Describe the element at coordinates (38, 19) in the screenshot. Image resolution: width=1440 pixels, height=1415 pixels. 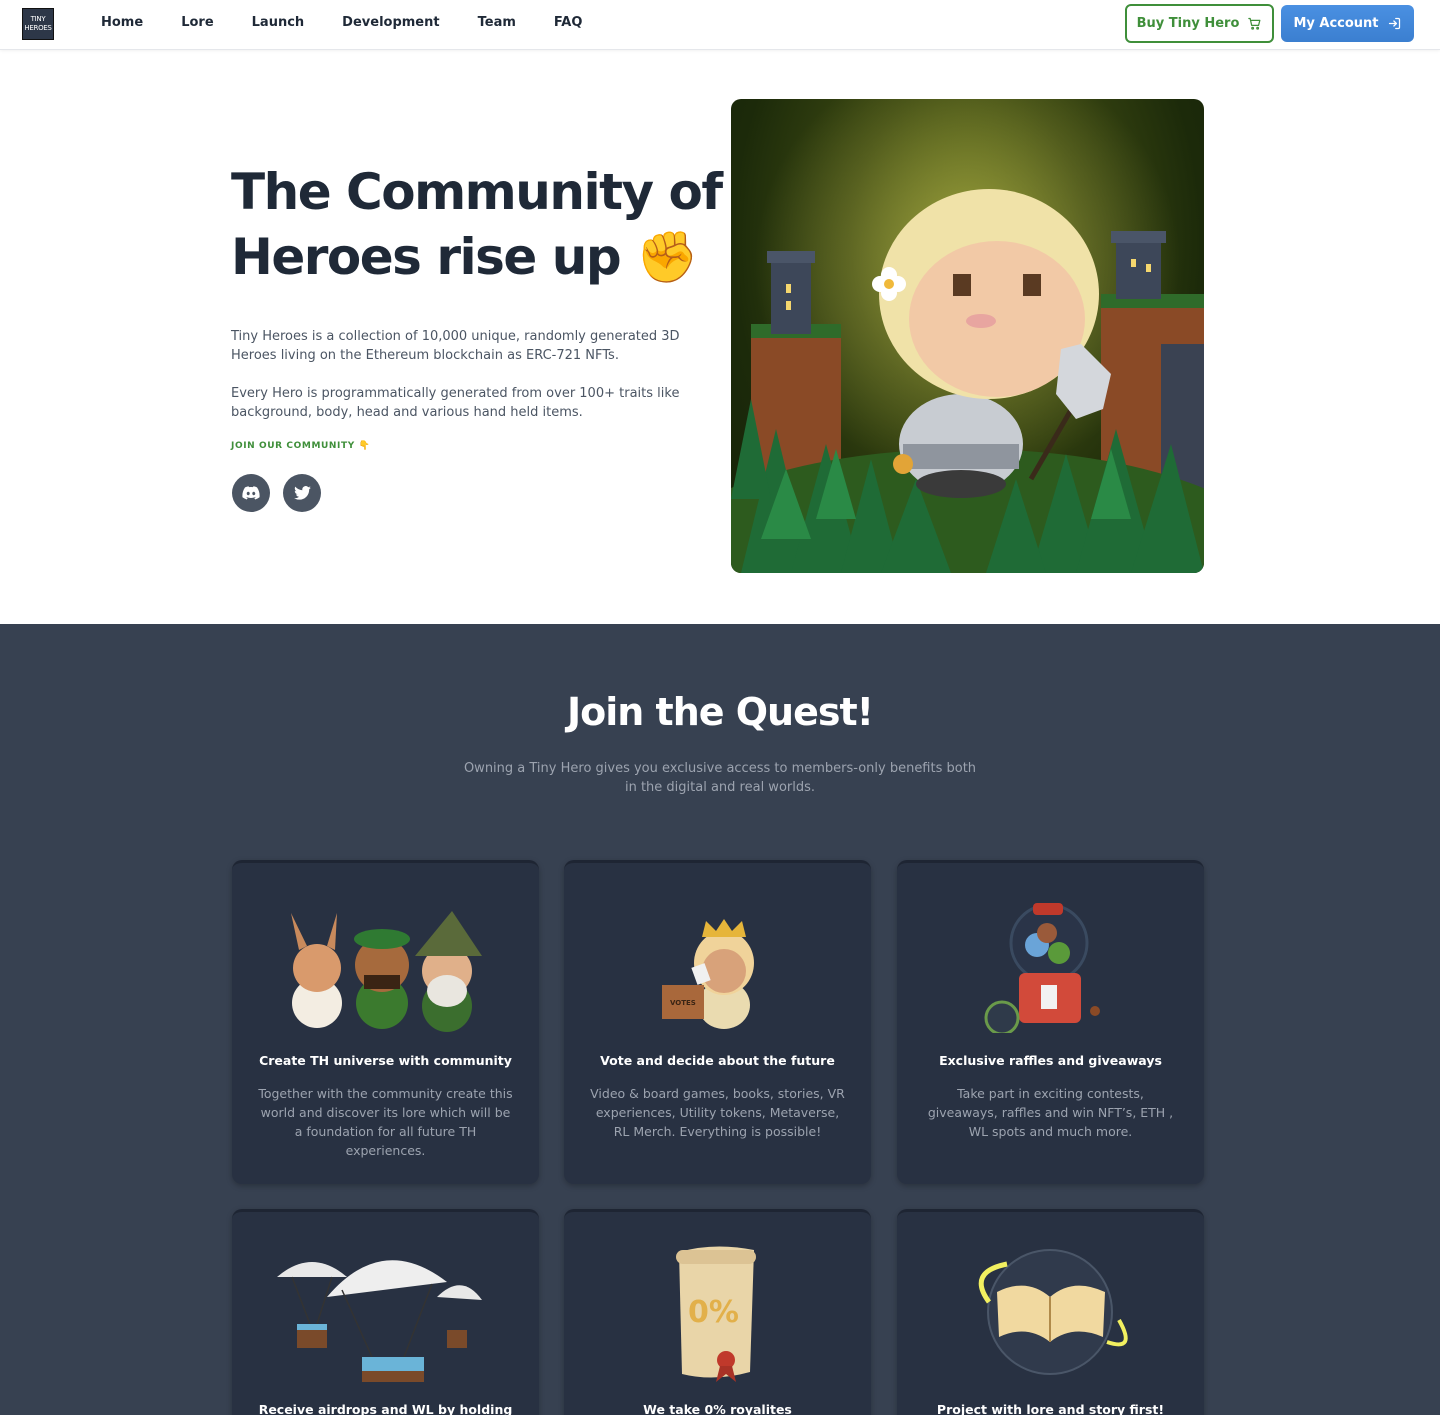
I see `logo-line-1: TINY` at that location.